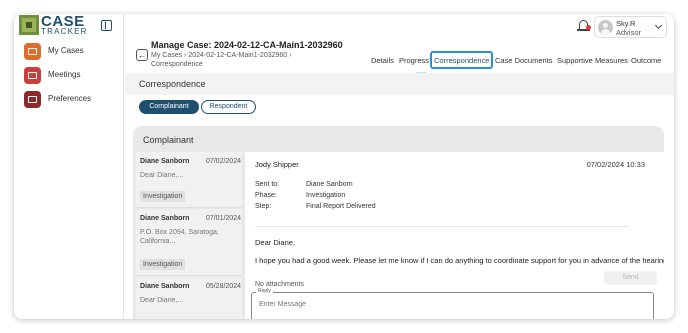  Describe the element at coordinates (169, 107) in the screenshot. I see `filter-complainant-button: Complainant` at that location.